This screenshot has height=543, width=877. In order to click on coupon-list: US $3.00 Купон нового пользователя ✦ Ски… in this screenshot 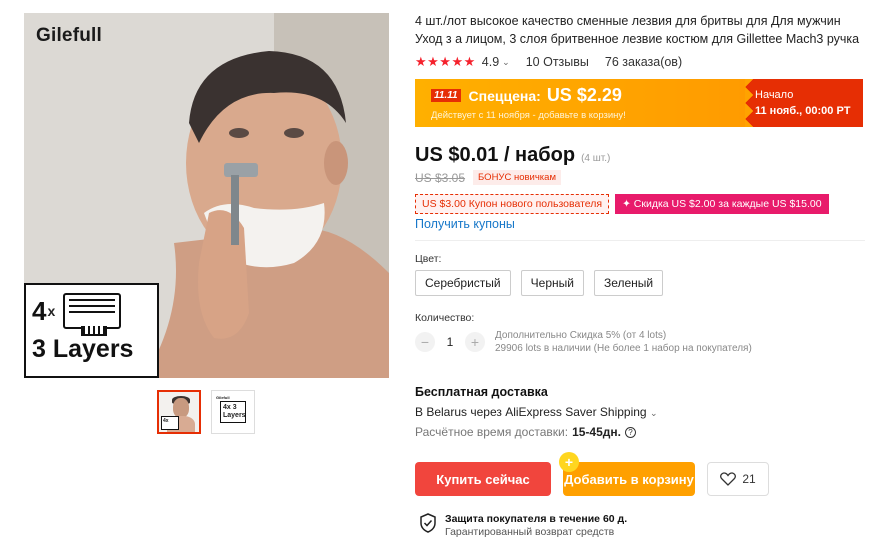, I will do `click(622, 204)`.